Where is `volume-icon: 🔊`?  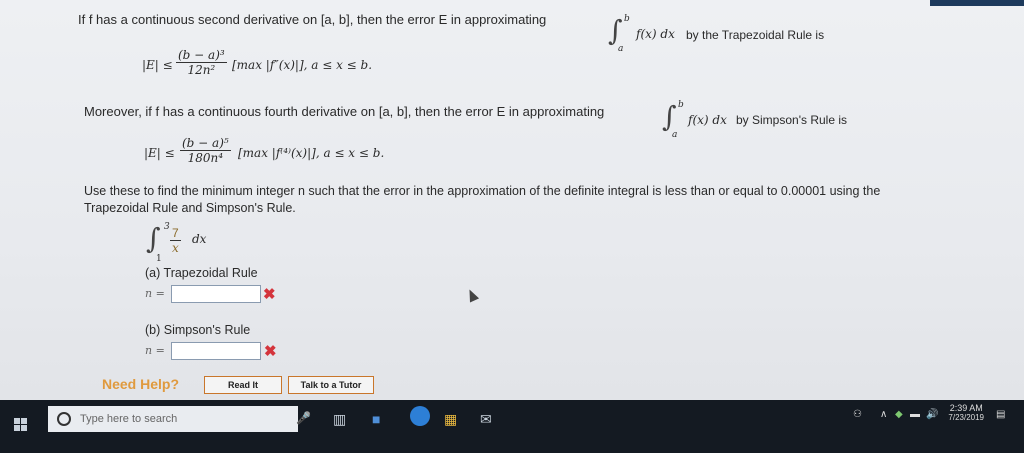 volume-icon: 🔊 is located at coordinates (932, 414).